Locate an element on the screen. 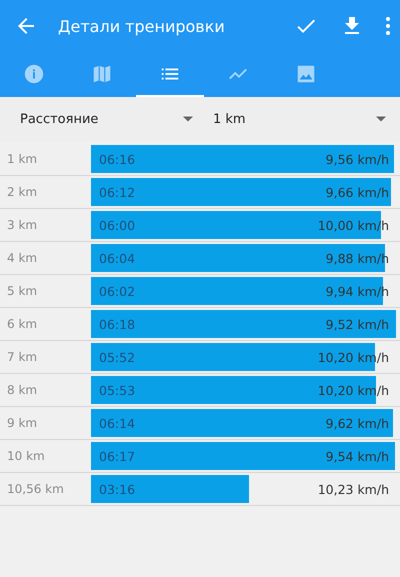  split-time: 06:04 is located at coordinates (117, 258).